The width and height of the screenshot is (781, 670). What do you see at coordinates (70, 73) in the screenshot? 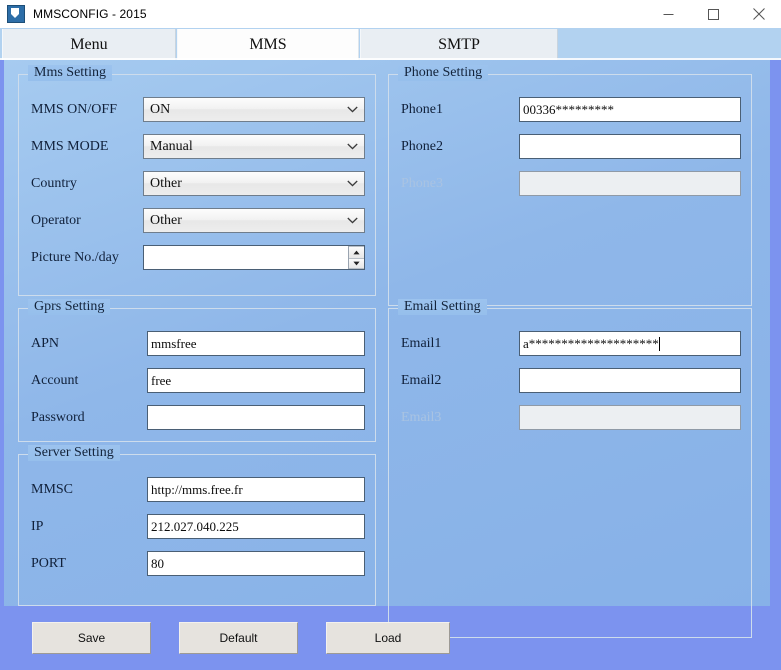
I see `group-legend-mms: Mms Setting` at bounding box center [70, 73].